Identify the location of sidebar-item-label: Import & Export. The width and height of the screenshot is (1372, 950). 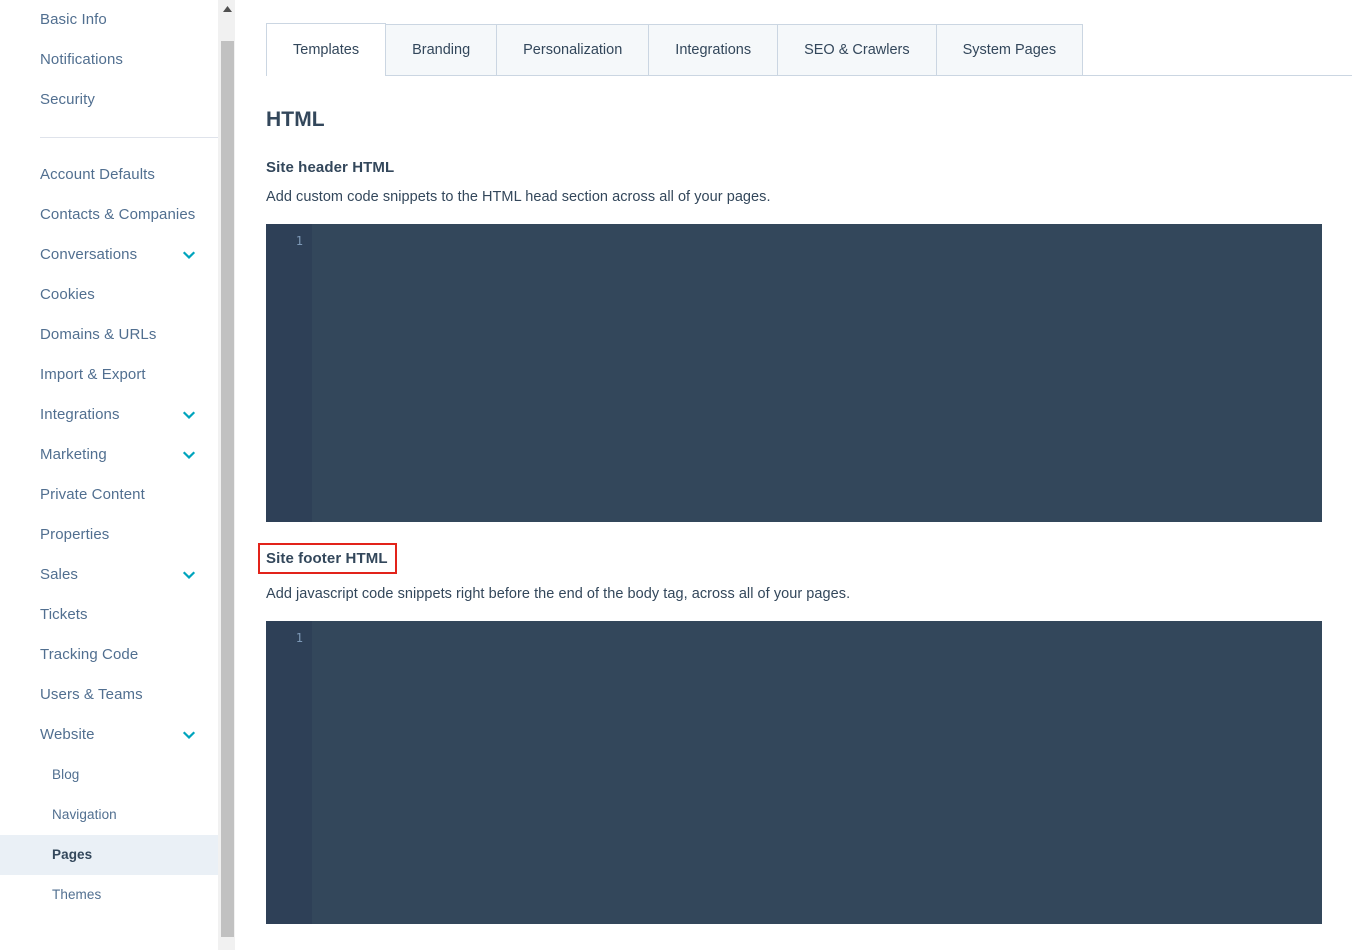
(93, 374).